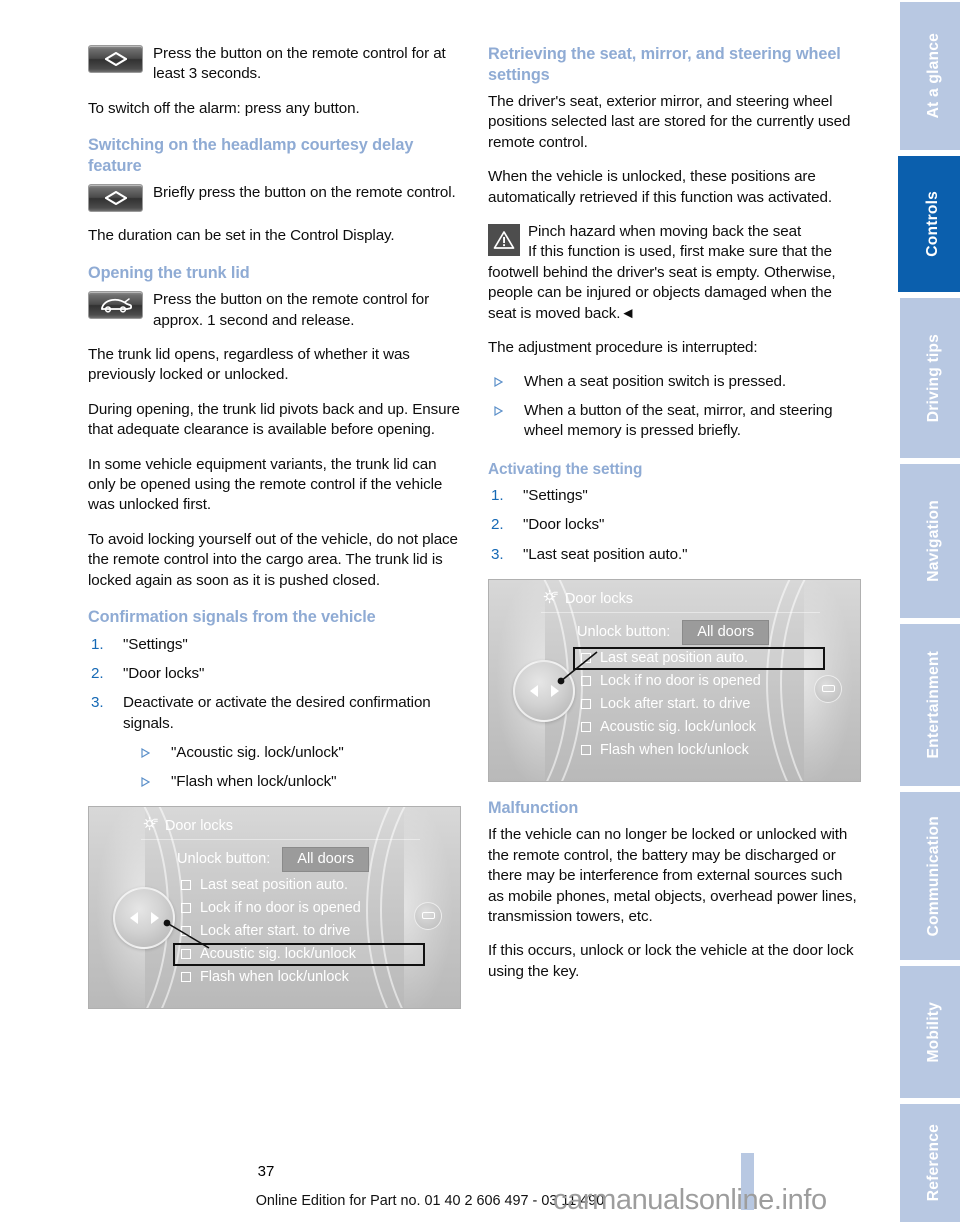 The height and width of the screenshot is (1222, 960). I want to click on list-item: When a seat position switch is pressed., so click(674, 382).